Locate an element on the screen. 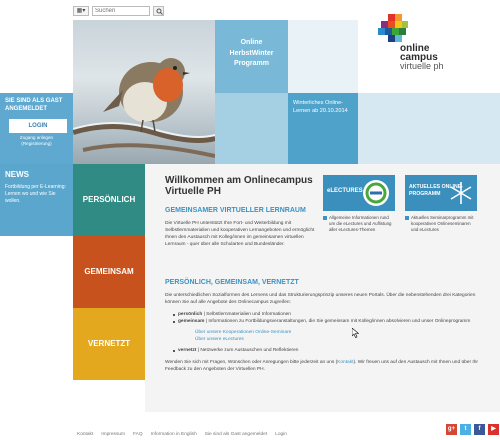  footer-link-login: Login is located at coordinates (281, 434).